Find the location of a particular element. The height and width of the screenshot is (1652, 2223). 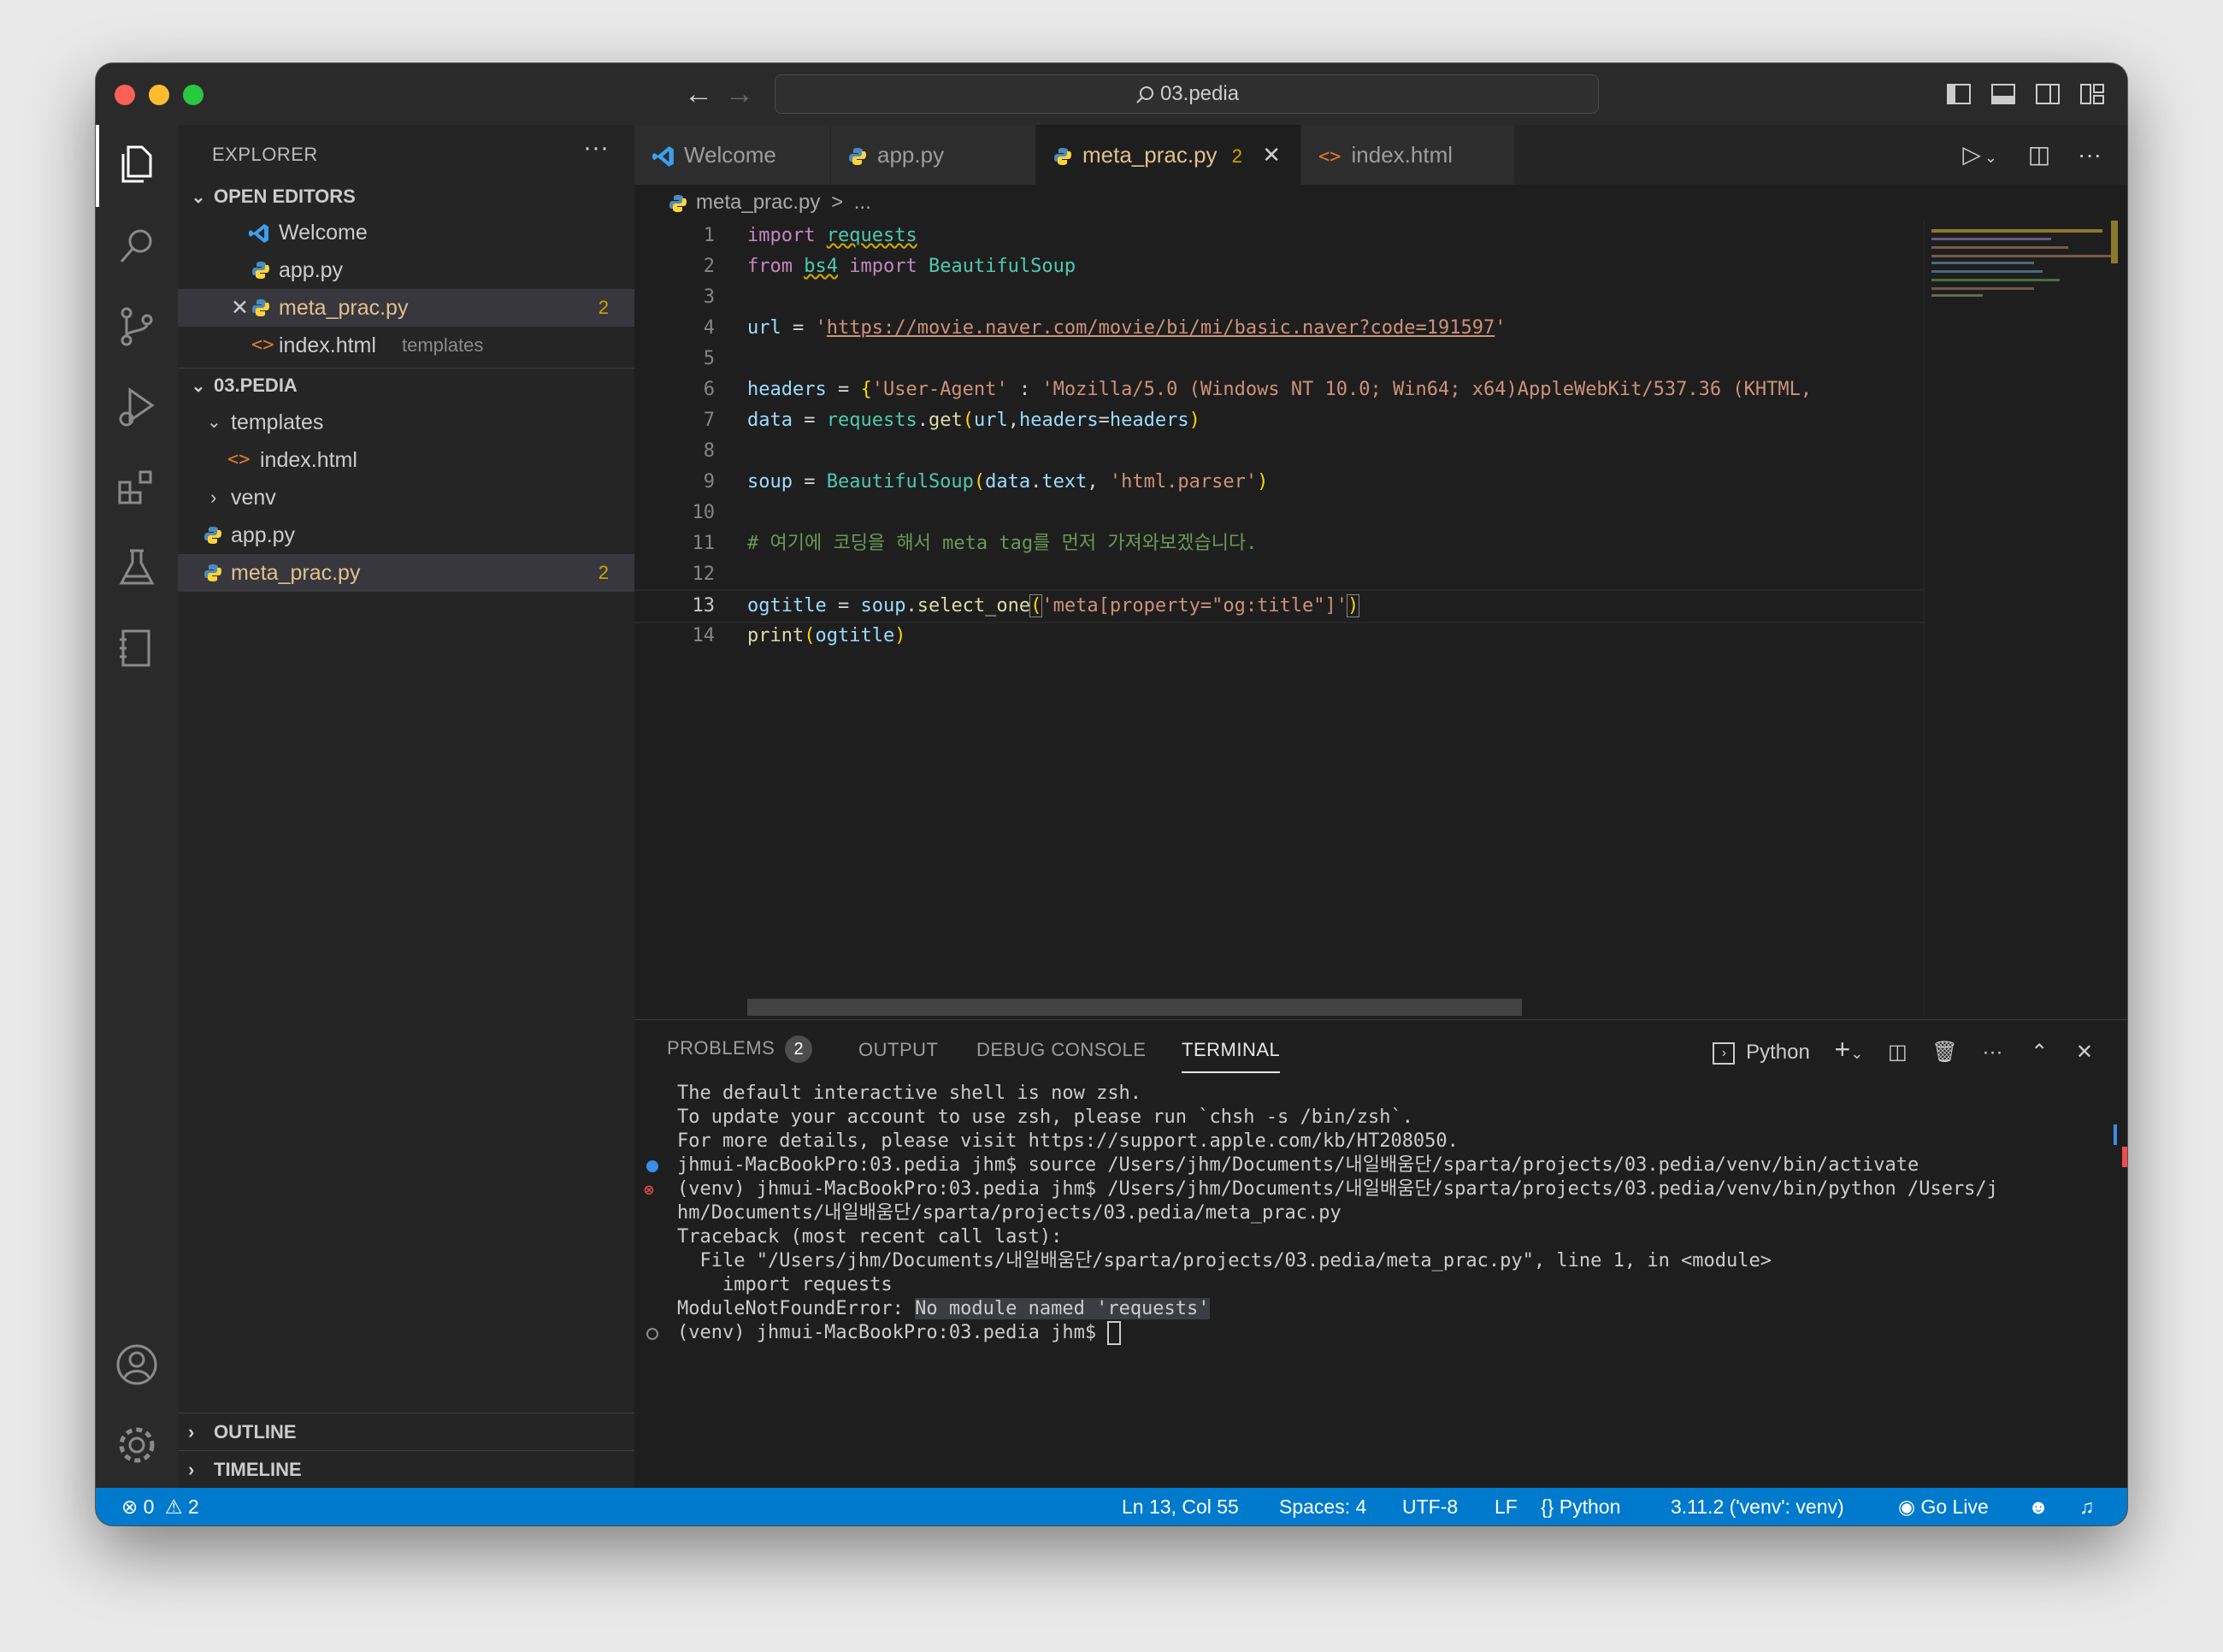

indentation: Spaces: 4 is located at coordinates (1322, 1506).